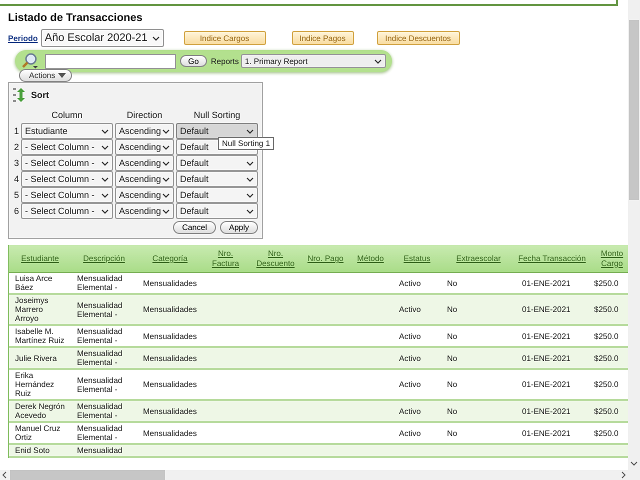 The height and width of the screenshot is (480, 640). What do you see at coordinates (224, 61) in the screenshot?
I see `reports-label: Reports` at bounding box center [224, 61].